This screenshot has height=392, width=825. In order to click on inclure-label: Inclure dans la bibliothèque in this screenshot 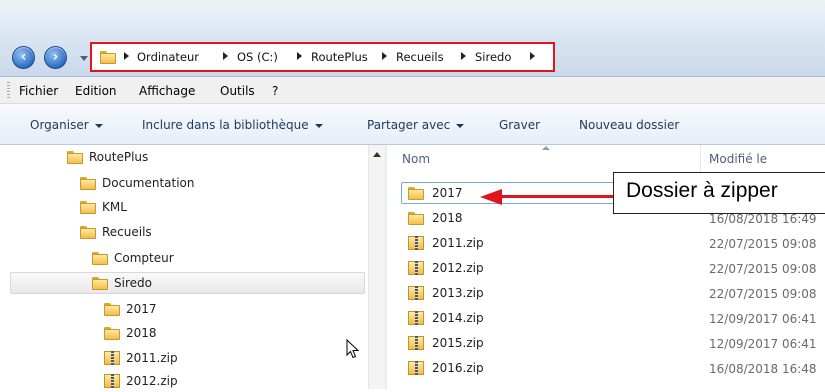, I will do `click(225, 125)`.